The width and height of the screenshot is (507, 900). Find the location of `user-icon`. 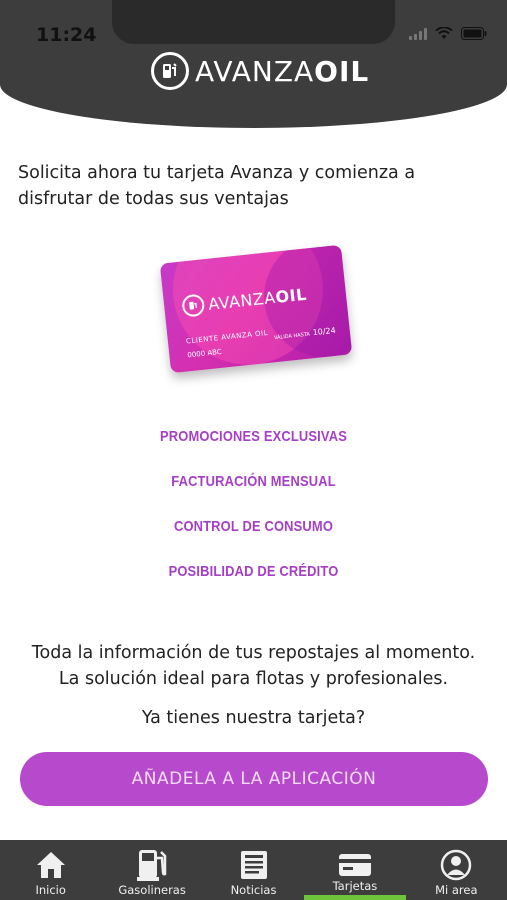

user-icon is located at coordinates (456, 865).